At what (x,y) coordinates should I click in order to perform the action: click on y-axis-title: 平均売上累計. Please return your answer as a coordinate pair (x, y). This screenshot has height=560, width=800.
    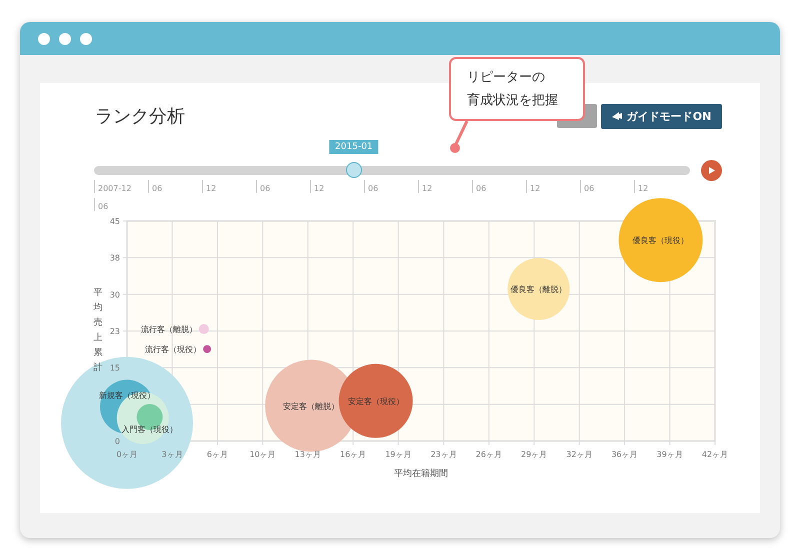
    Looking at the image, I should click on (98, 330).